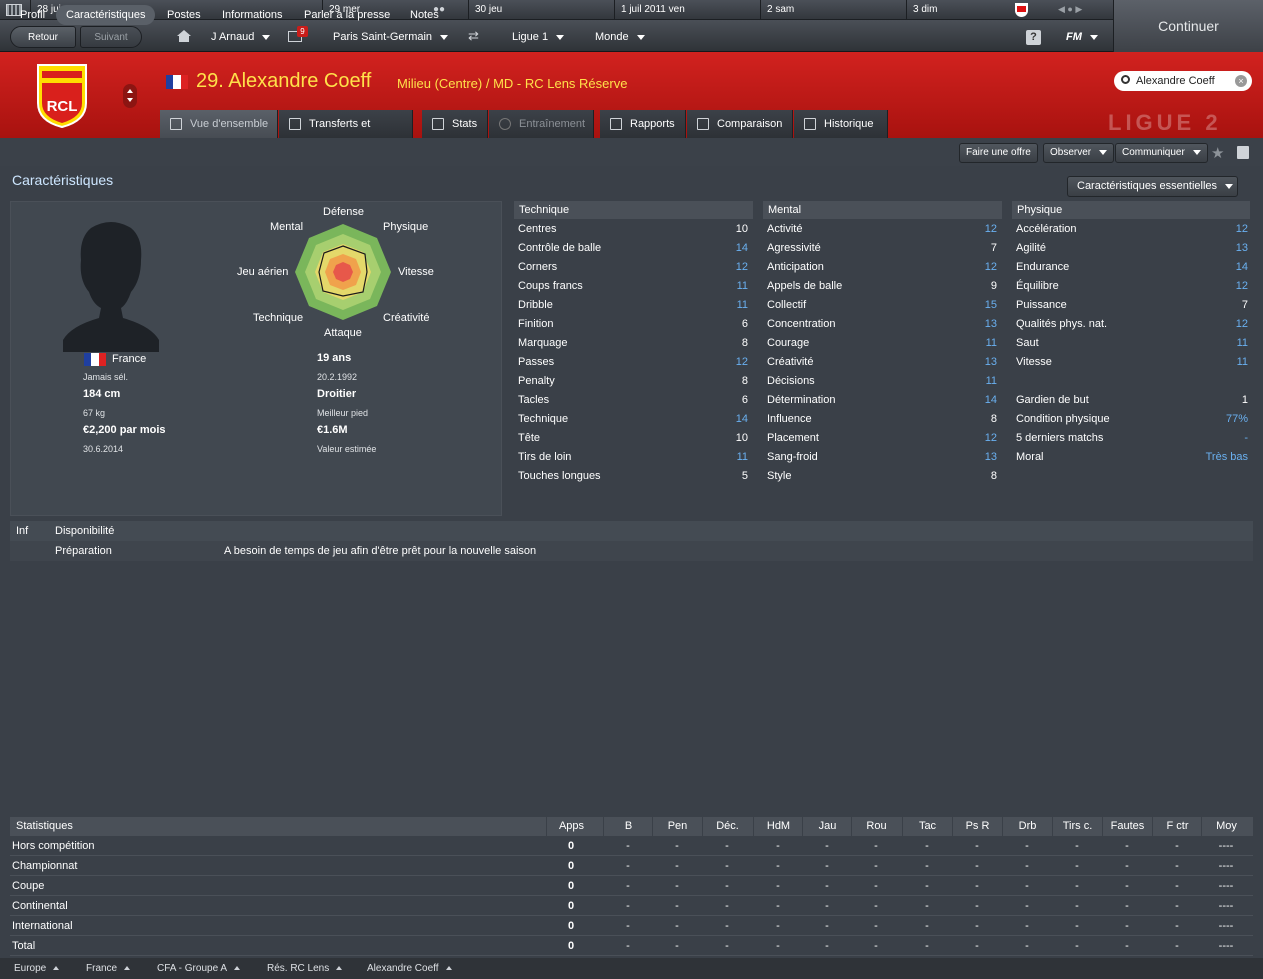  I want to click on stats-column-header: Tirs c., so click(1077, 826).